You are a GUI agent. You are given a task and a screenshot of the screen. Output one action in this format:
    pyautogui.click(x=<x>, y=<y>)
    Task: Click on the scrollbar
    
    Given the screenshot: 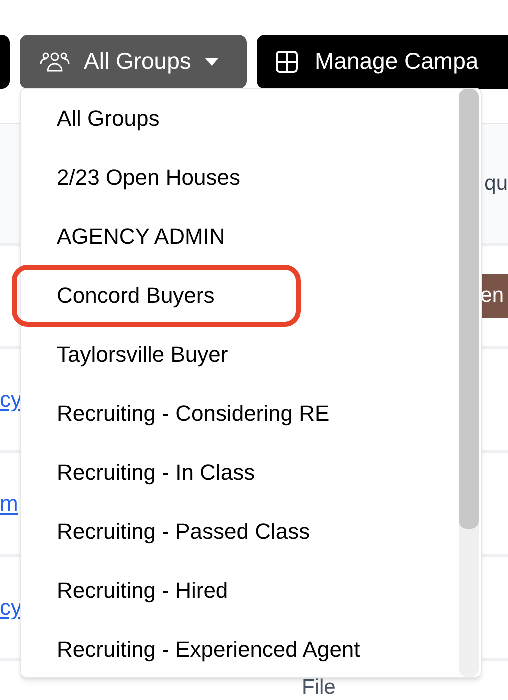 What is the action you would take?
    pyautogui.click(x=469, y=383)
    